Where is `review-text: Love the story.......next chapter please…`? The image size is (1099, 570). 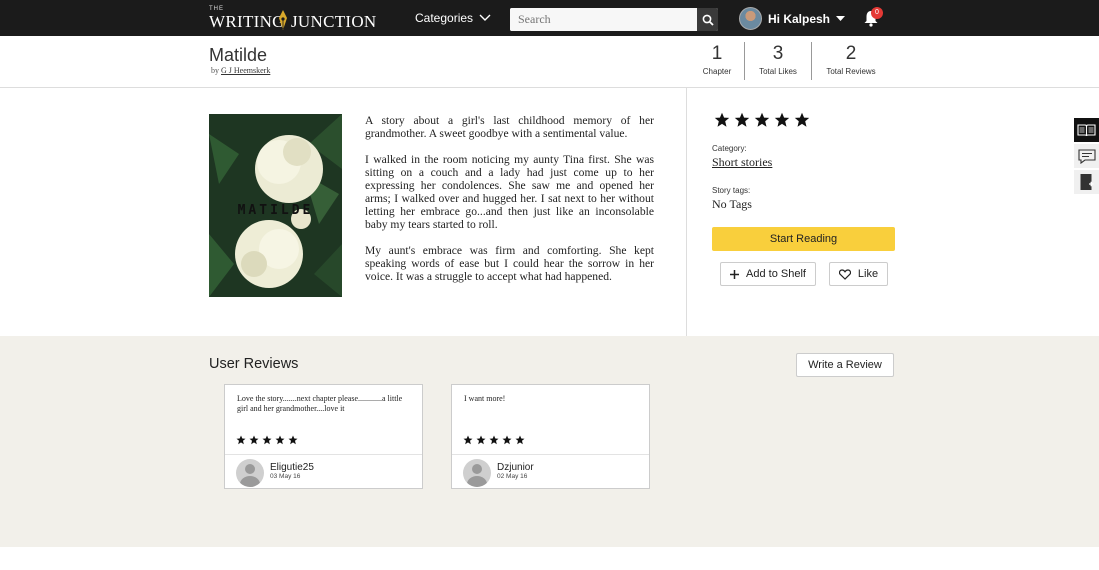
review-text: Love the story.......next chapter please… is located at coordinates (320, 403).